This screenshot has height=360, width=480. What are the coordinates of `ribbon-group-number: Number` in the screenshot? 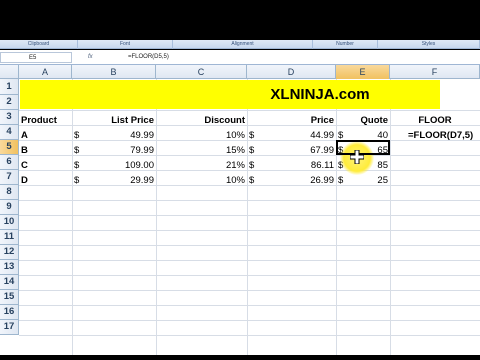 It's located at (345, 44).